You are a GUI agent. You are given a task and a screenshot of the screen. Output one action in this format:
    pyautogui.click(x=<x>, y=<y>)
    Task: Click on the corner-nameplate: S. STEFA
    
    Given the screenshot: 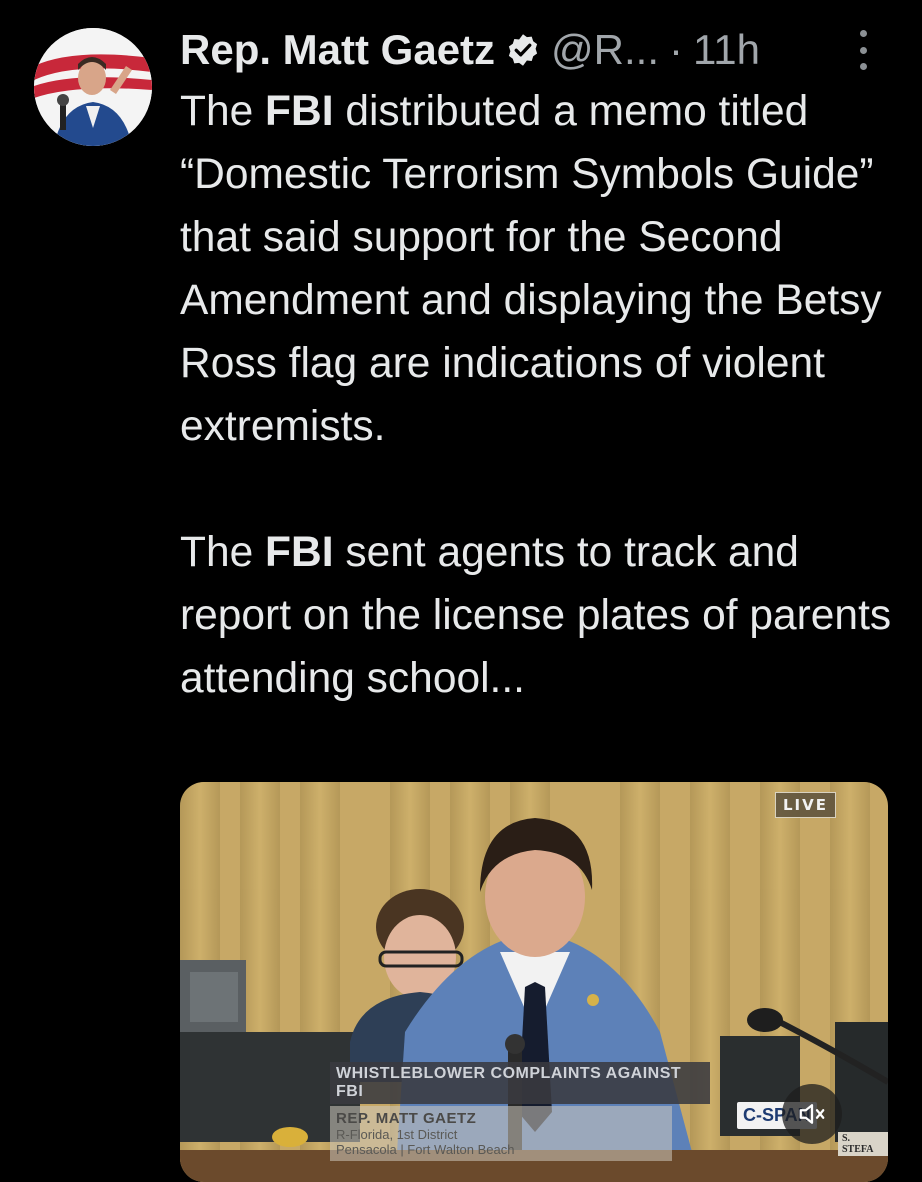 What is the action you would take?
    pyautogui.click(x=863, y=1144)
    